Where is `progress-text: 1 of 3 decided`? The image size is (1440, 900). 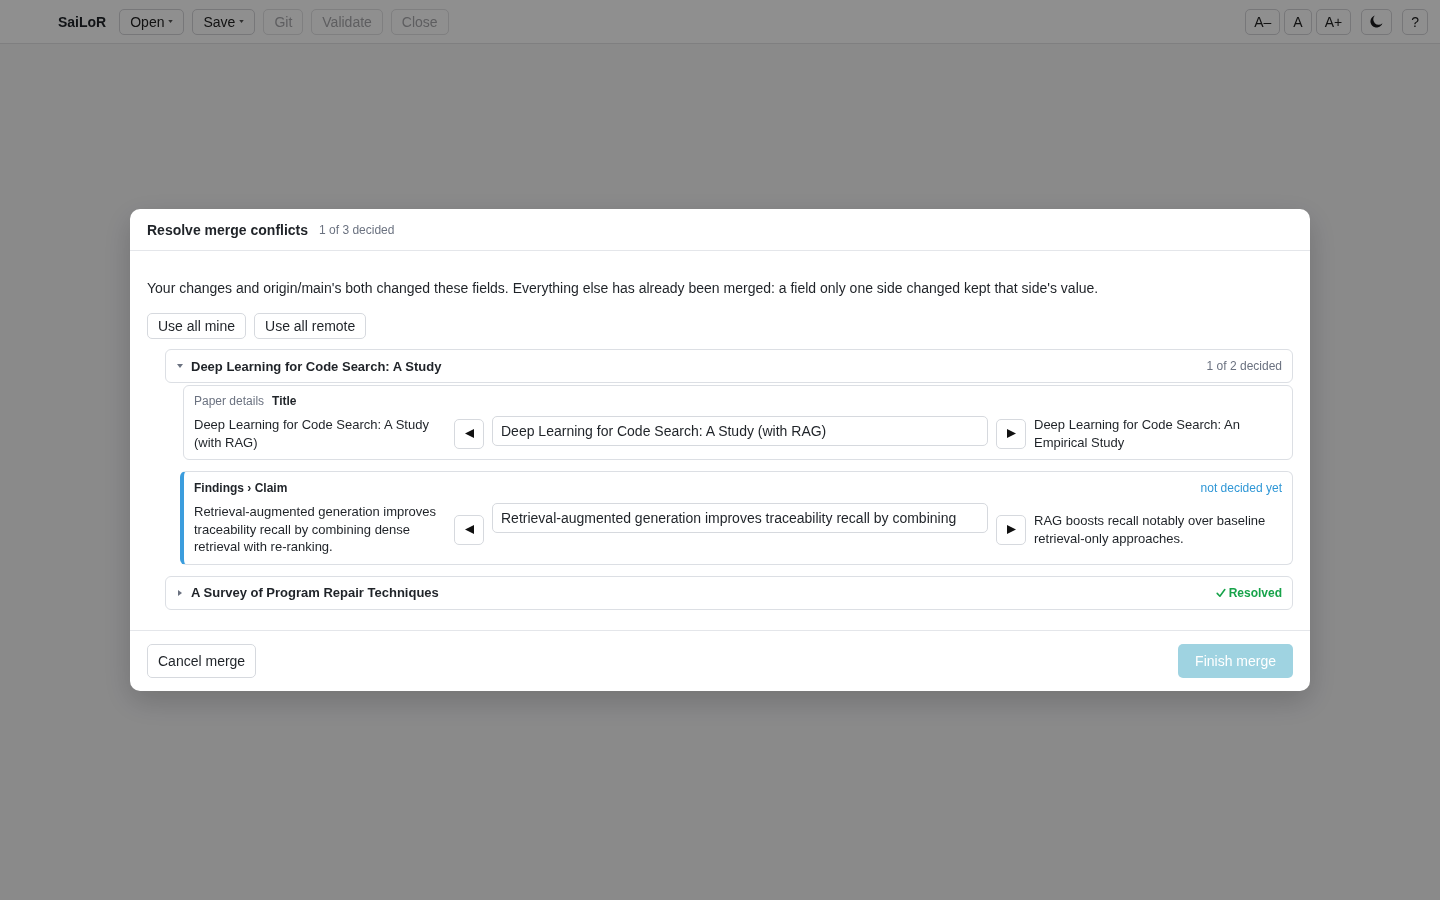
progress-text: 1 of 3 decided is located at coordinates (357, 229).